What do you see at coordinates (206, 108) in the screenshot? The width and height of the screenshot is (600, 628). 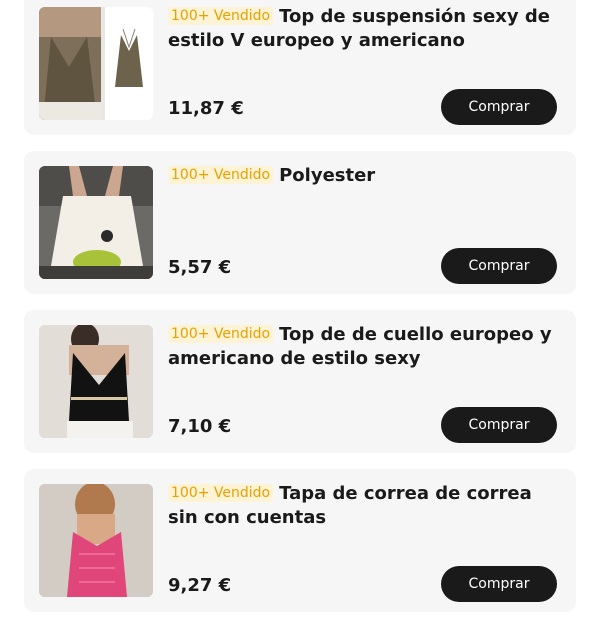 I see `product-price: 11,87 €` at bounding box center [206, 108].